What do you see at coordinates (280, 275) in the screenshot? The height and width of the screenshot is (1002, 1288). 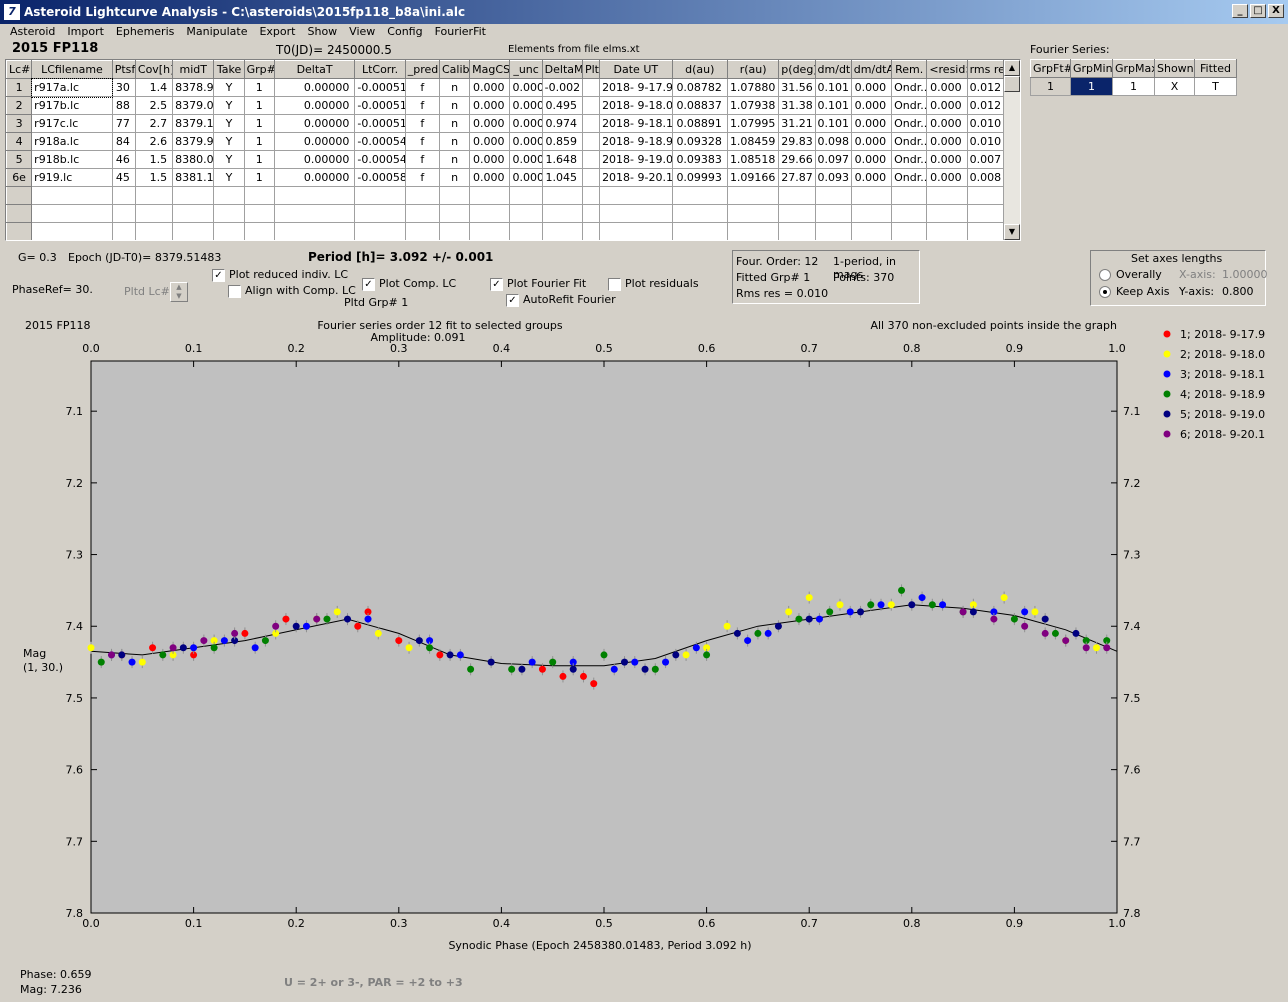 I see `plot-reduced-checkbox: ✓ Plot reduced indiv. LC` at bounding box center [280, 275].